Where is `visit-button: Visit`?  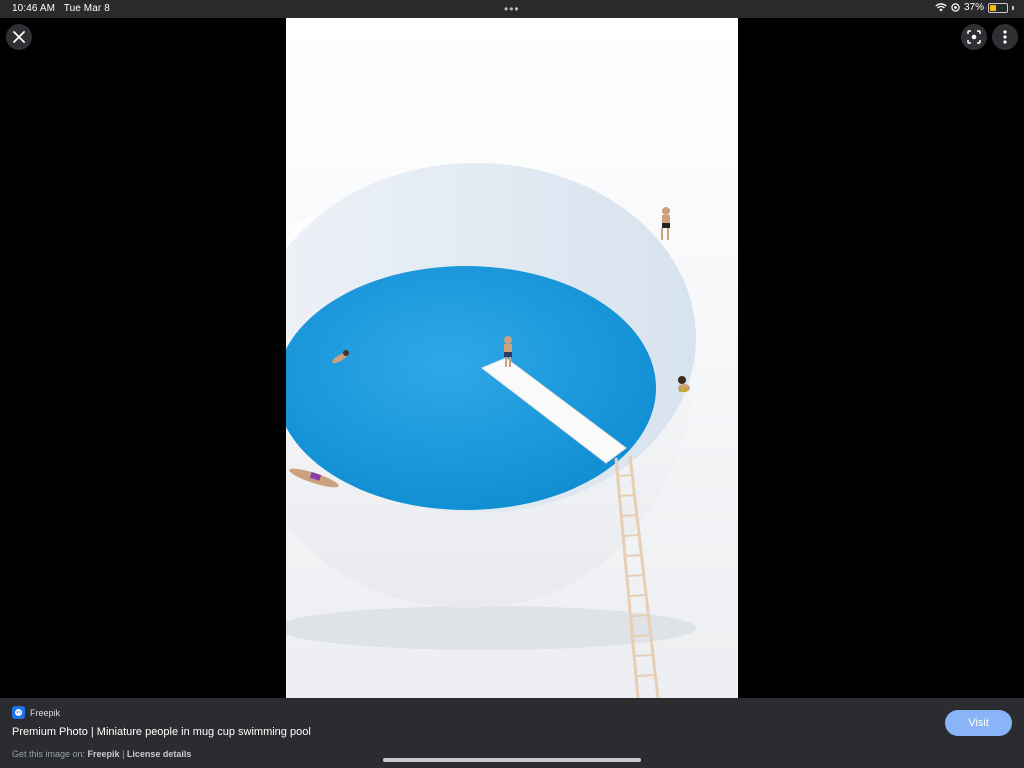
visit-button: Visit is located at coordinates (978, 723).